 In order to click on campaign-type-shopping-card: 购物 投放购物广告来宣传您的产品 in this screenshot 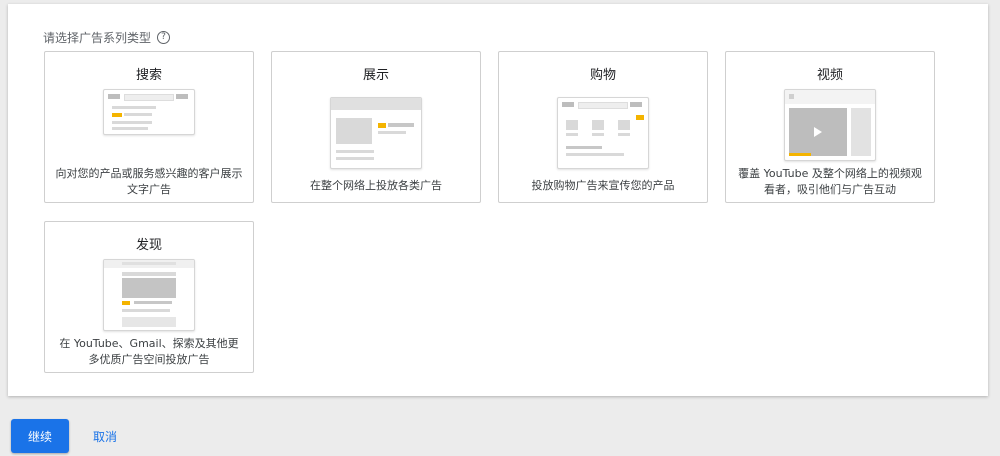, I will do `click(603, 127)`.